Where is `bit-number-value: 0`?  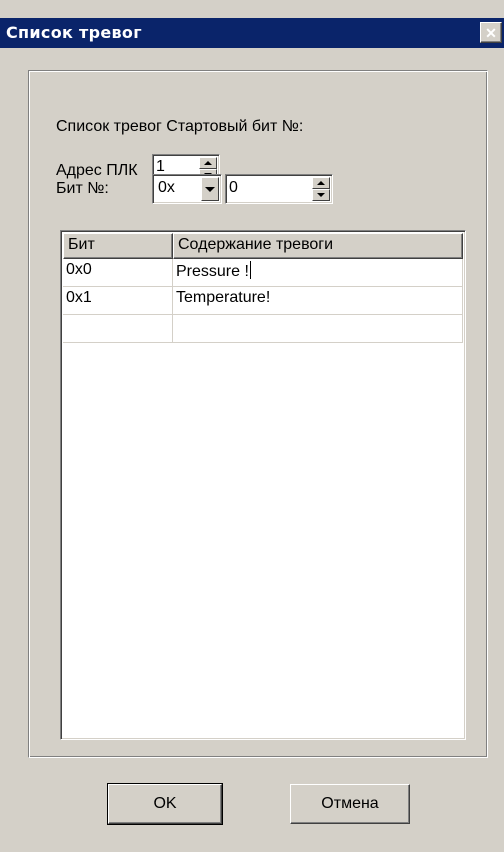
bit-number-value: 0 is located at coordinates (233, 187).